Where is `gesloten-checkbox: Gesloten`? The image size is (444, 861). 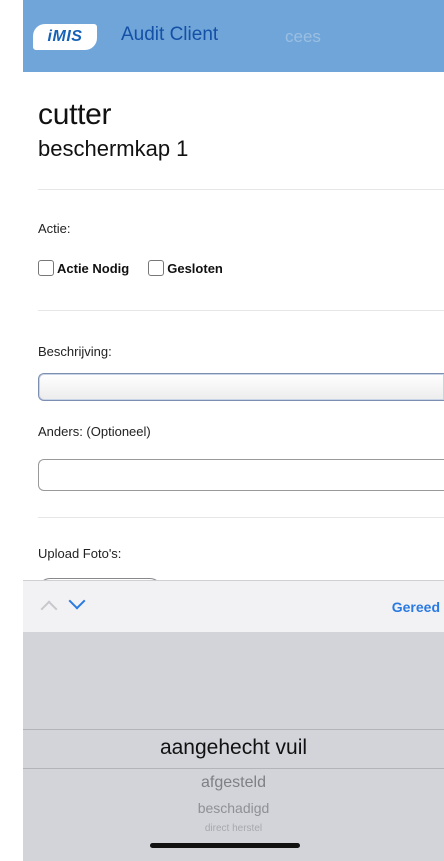
gesloten-checkbox: Gesloten is located at coordinates (185, 268).